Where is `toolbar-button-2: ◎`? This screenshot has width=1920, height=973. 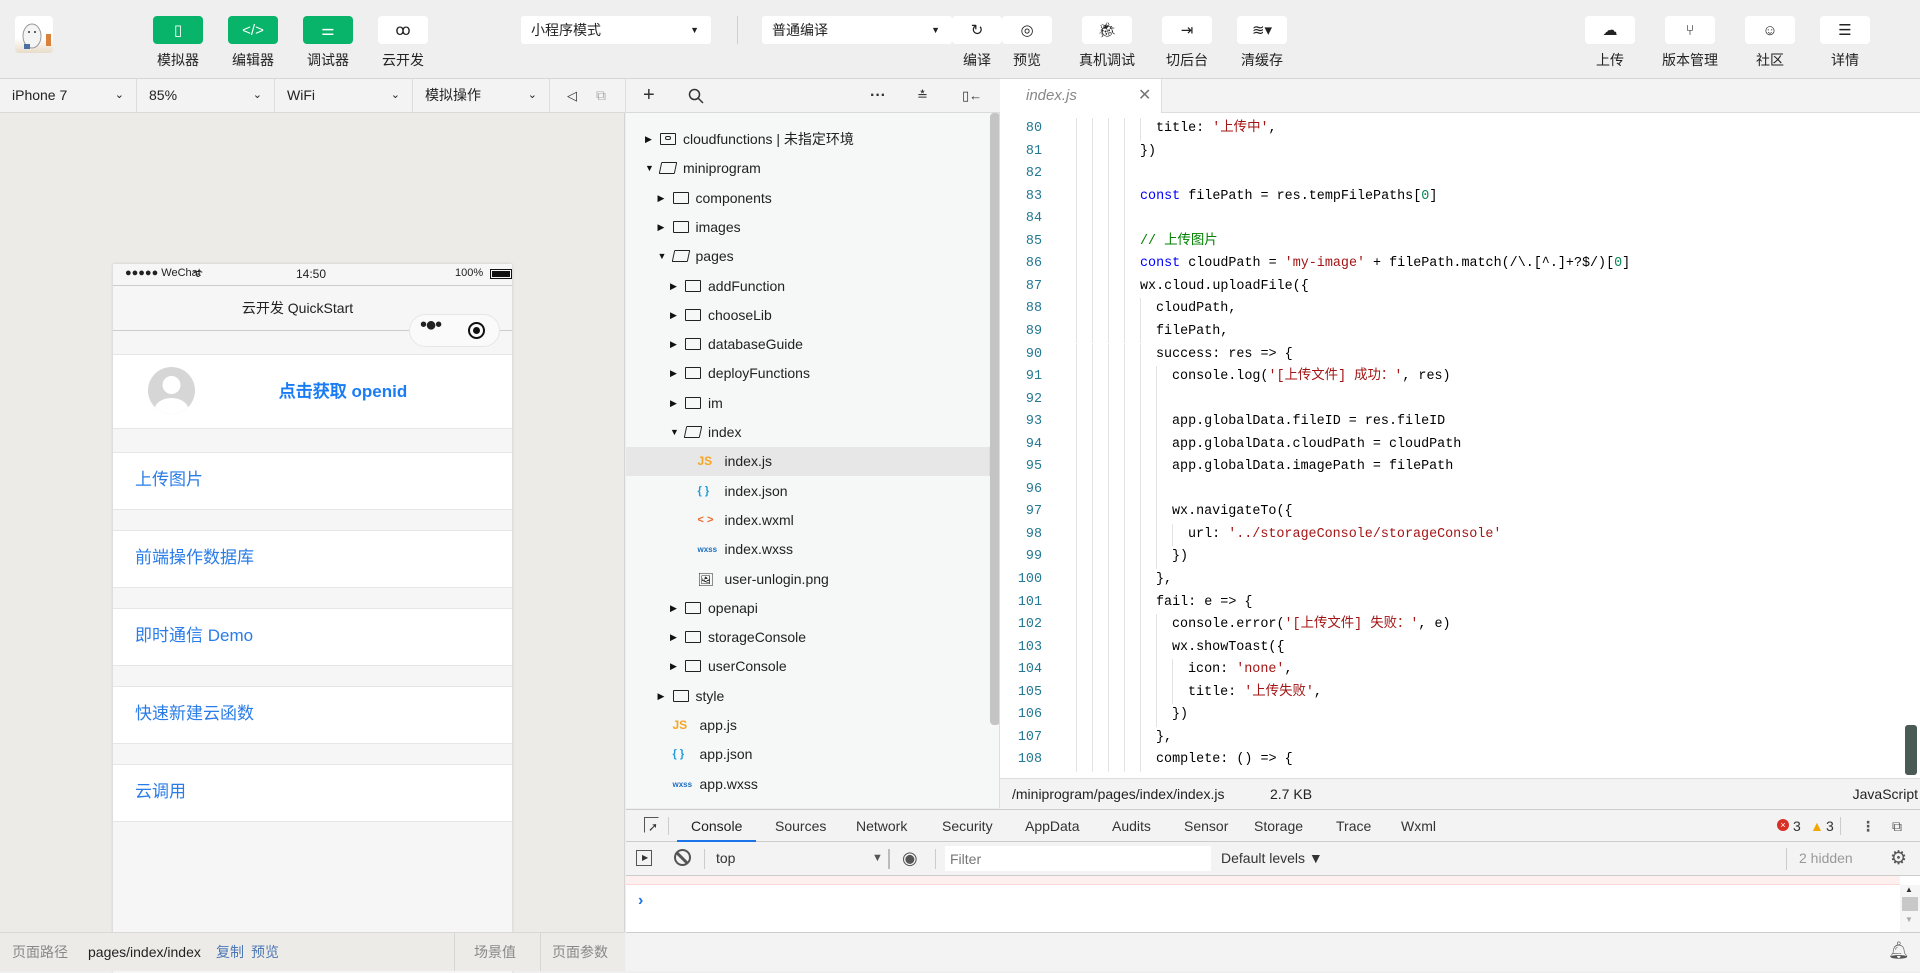 toolbar-button-2: ◎ is located at coordinates (1027, 30).